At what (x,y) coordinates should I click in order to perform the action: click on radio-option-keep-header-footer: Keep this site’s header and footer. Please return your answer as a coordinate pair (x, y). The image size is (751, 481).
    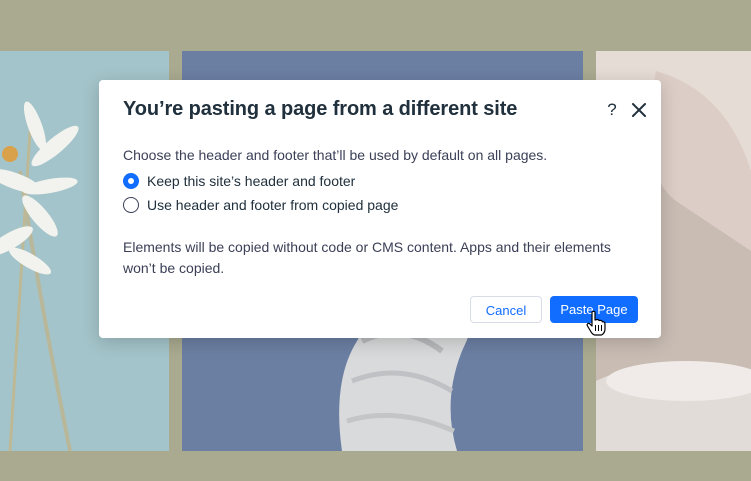
    Looking at the image, I should click on (239, 181).